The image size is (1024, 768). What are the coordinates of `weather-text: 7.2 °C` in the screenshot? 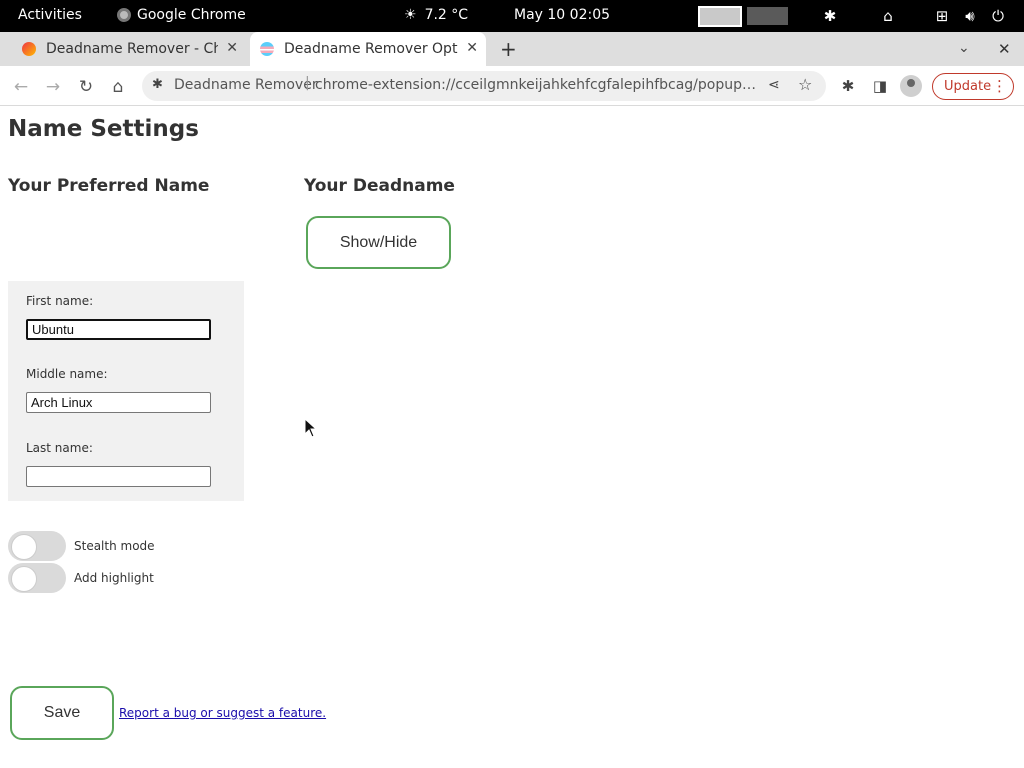 It's located at (446, 15).